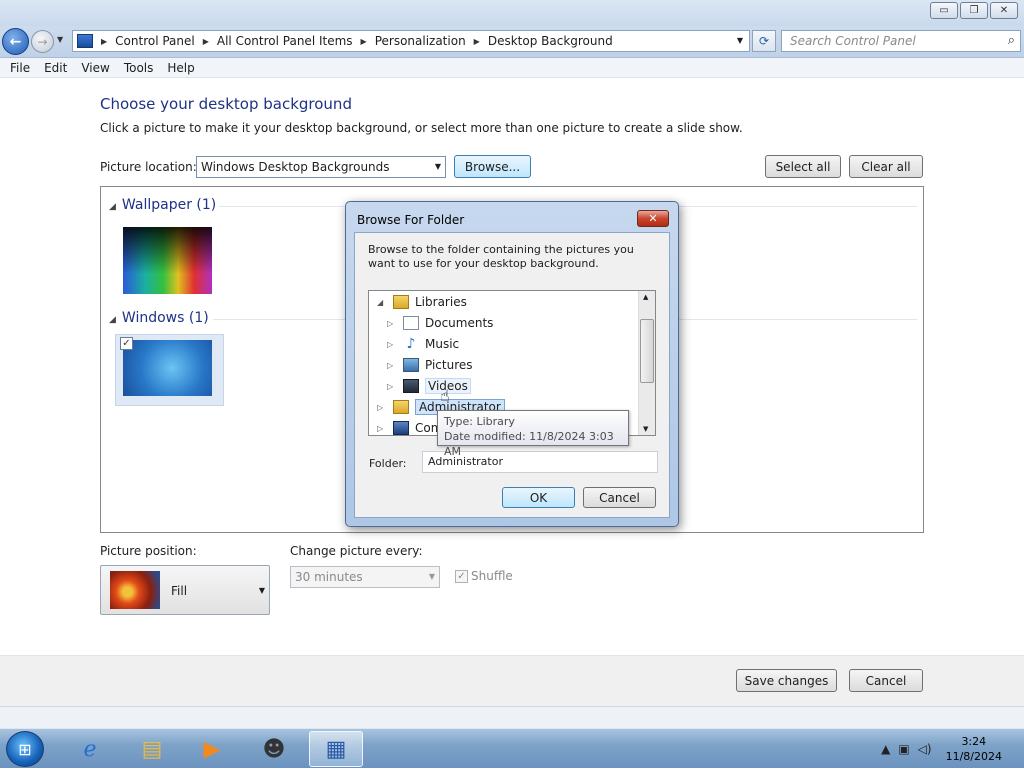 This screenshot has width=1024, height=769. Describe the element at coordinates (139, 68) in the screenshot. I see `menu-tools: Tools` at that location.